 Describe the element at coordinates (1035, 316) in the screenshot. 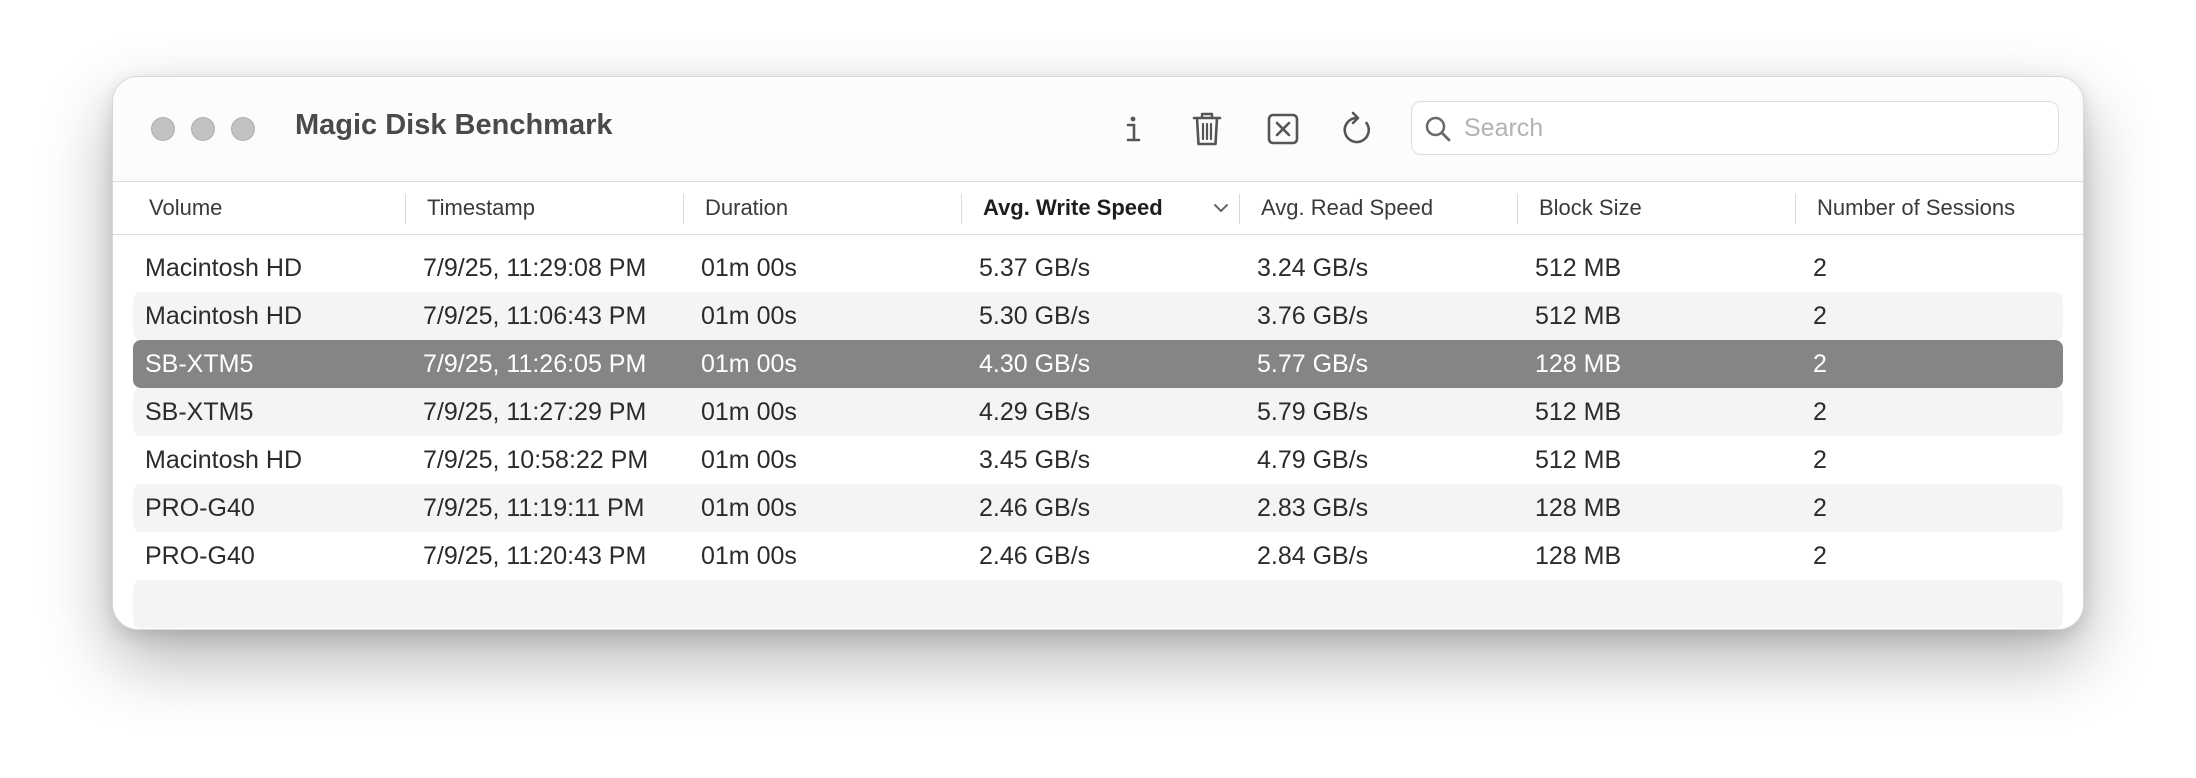

I see `cell-avg-write-speed: 5.30 GB/s` at that location.